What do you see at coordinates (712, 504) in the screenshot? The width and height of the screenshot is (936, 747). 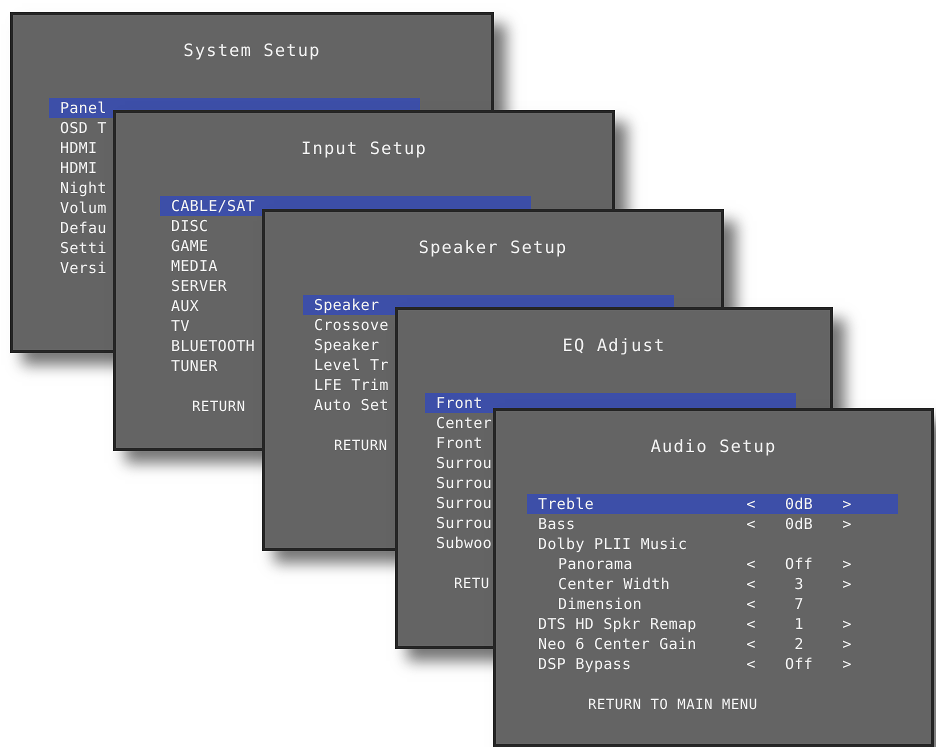 I see `menu-item: Treble < 0dB >` at bounding box center [712, 504].